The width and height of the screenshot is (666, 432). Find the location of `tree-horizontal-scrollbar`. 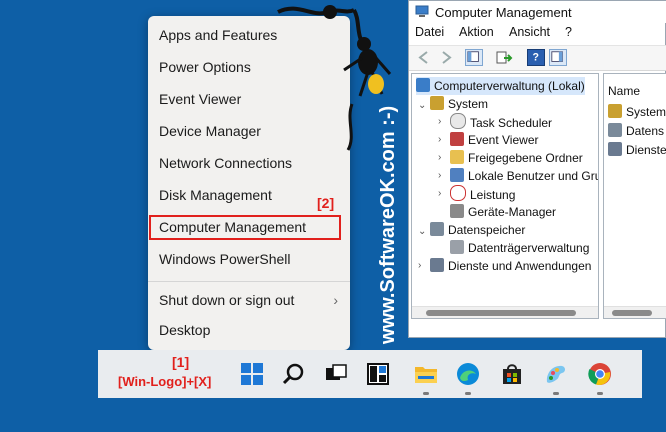

tree-horizontal-scrollbar is located at coordinates (505, 312).